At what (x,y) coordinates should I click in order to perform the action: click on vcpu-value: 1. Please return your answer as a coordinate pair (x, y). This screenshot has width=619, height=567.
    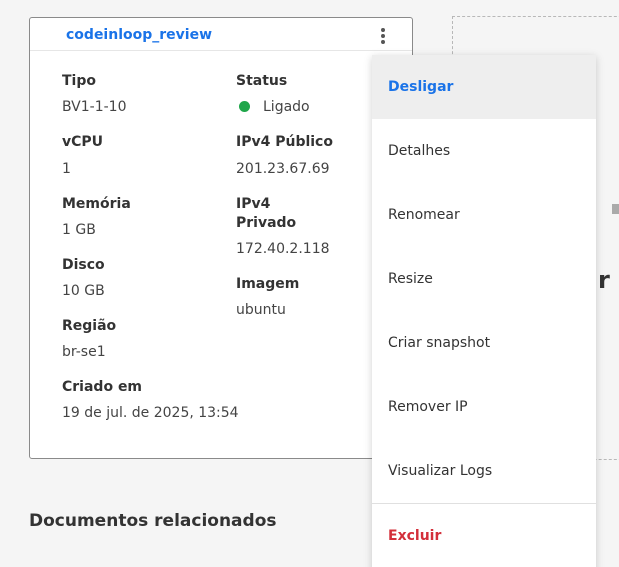
    Looking at the image, I should click on (66, 169).